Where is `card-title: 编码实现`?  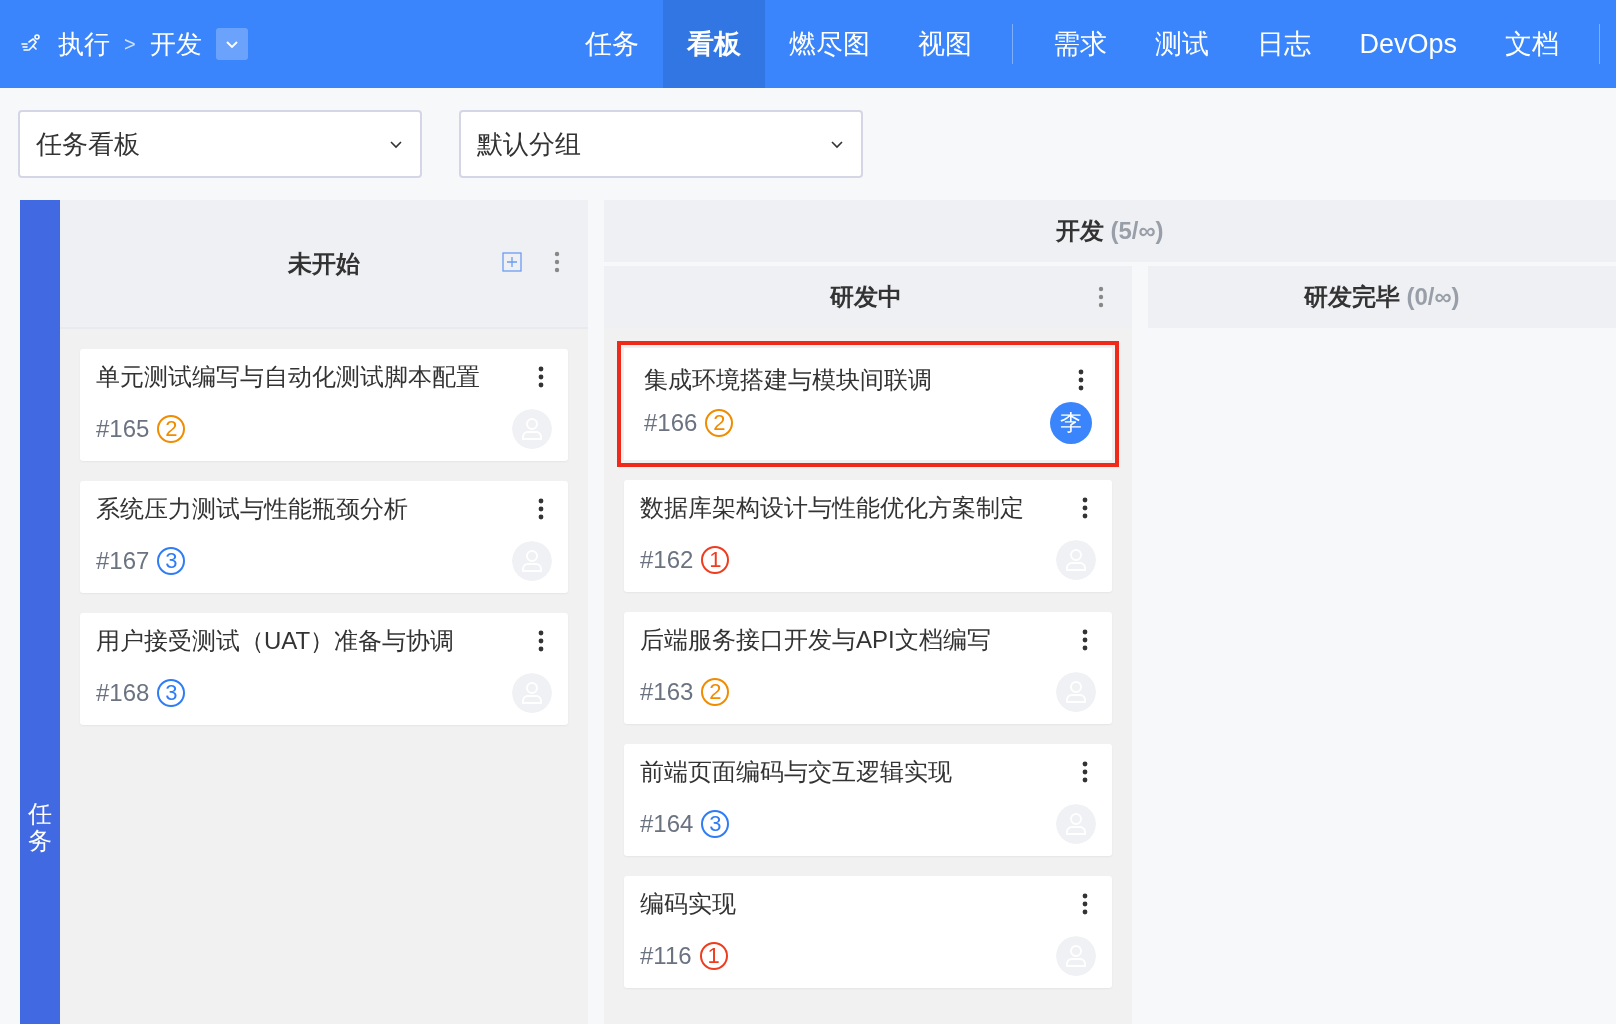
card-title: 编码实现 is located at coordinates (688, 904).